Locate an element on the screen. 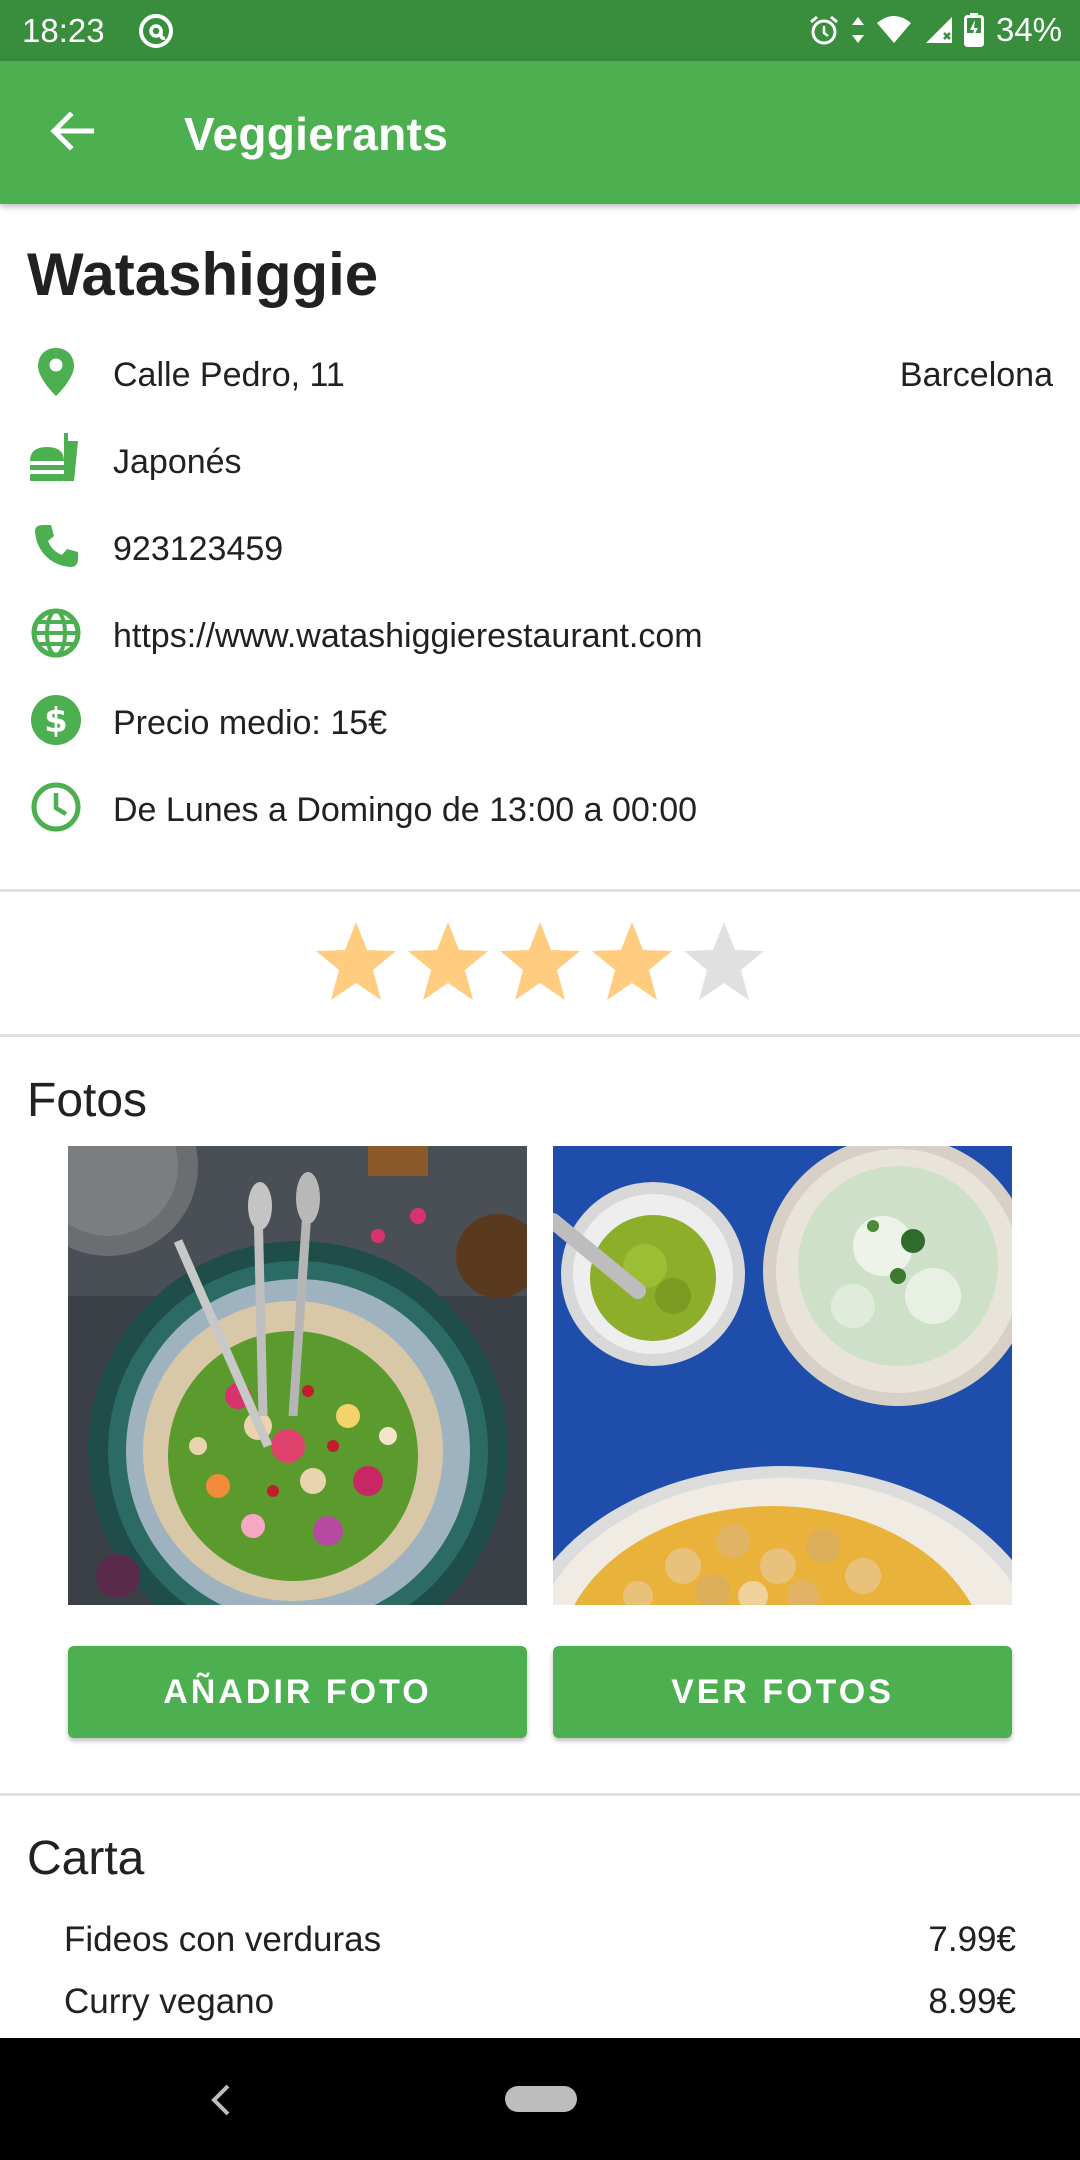  menu-item: Curry vegano 8.99€ is located at coordinates (540, 2004).